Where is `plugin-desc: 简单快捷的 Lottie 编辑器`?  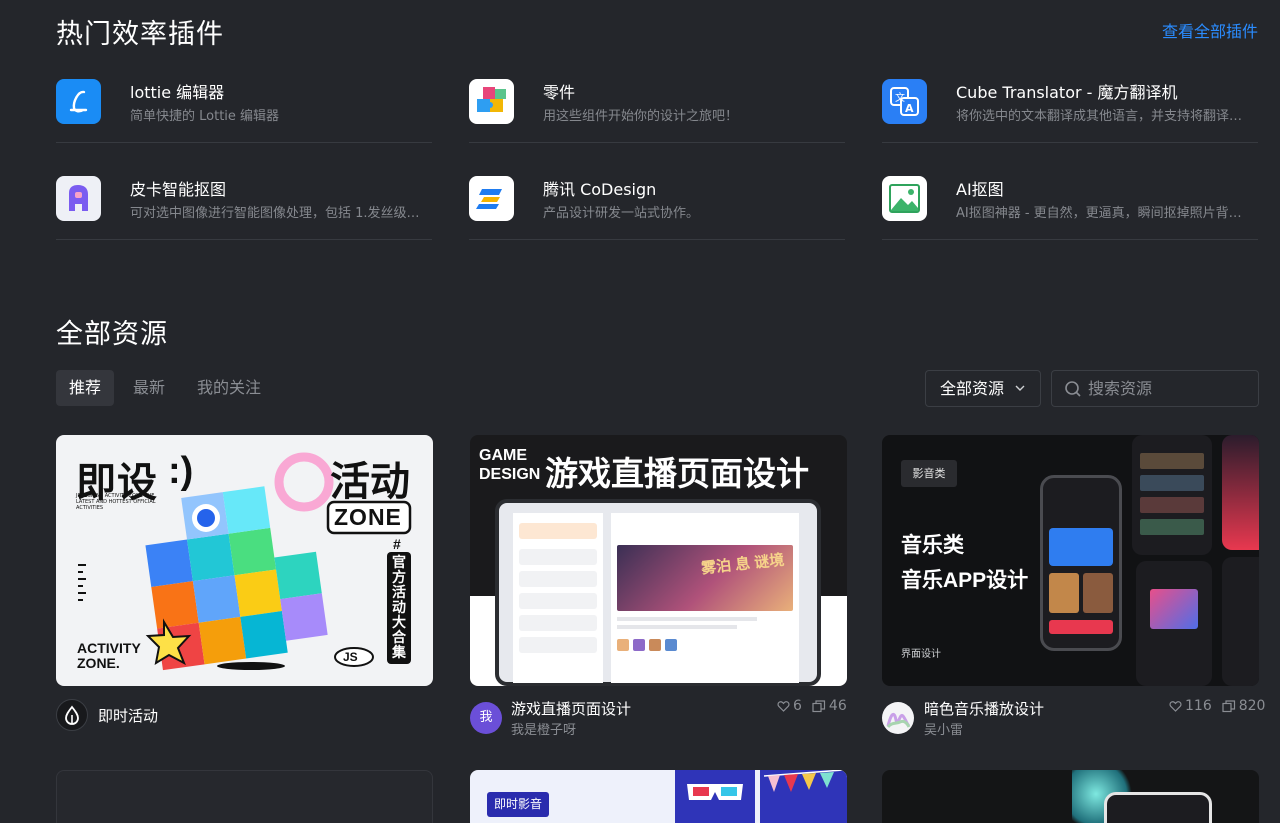
plugin-desc: 简单快捷的 Lottie 编辑器 is located at coordinates (205, 116).